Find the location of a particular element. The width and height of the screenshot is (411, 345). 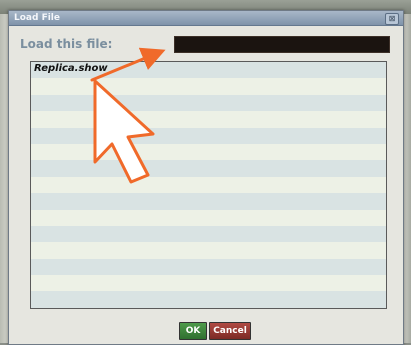

title-bar: Load File ⊠ is located at coordinates (206, 18).